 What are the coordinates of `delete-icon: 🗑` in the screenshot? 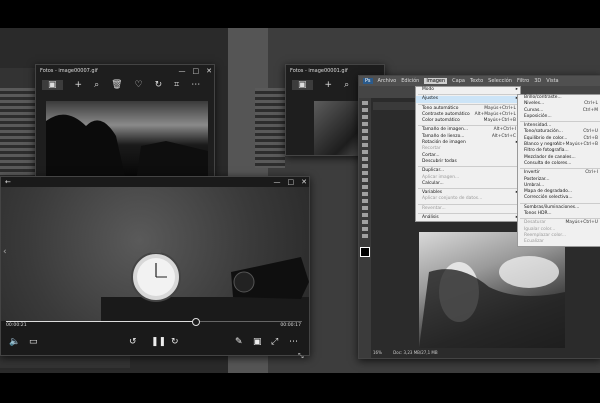 It's located at (116, 85).